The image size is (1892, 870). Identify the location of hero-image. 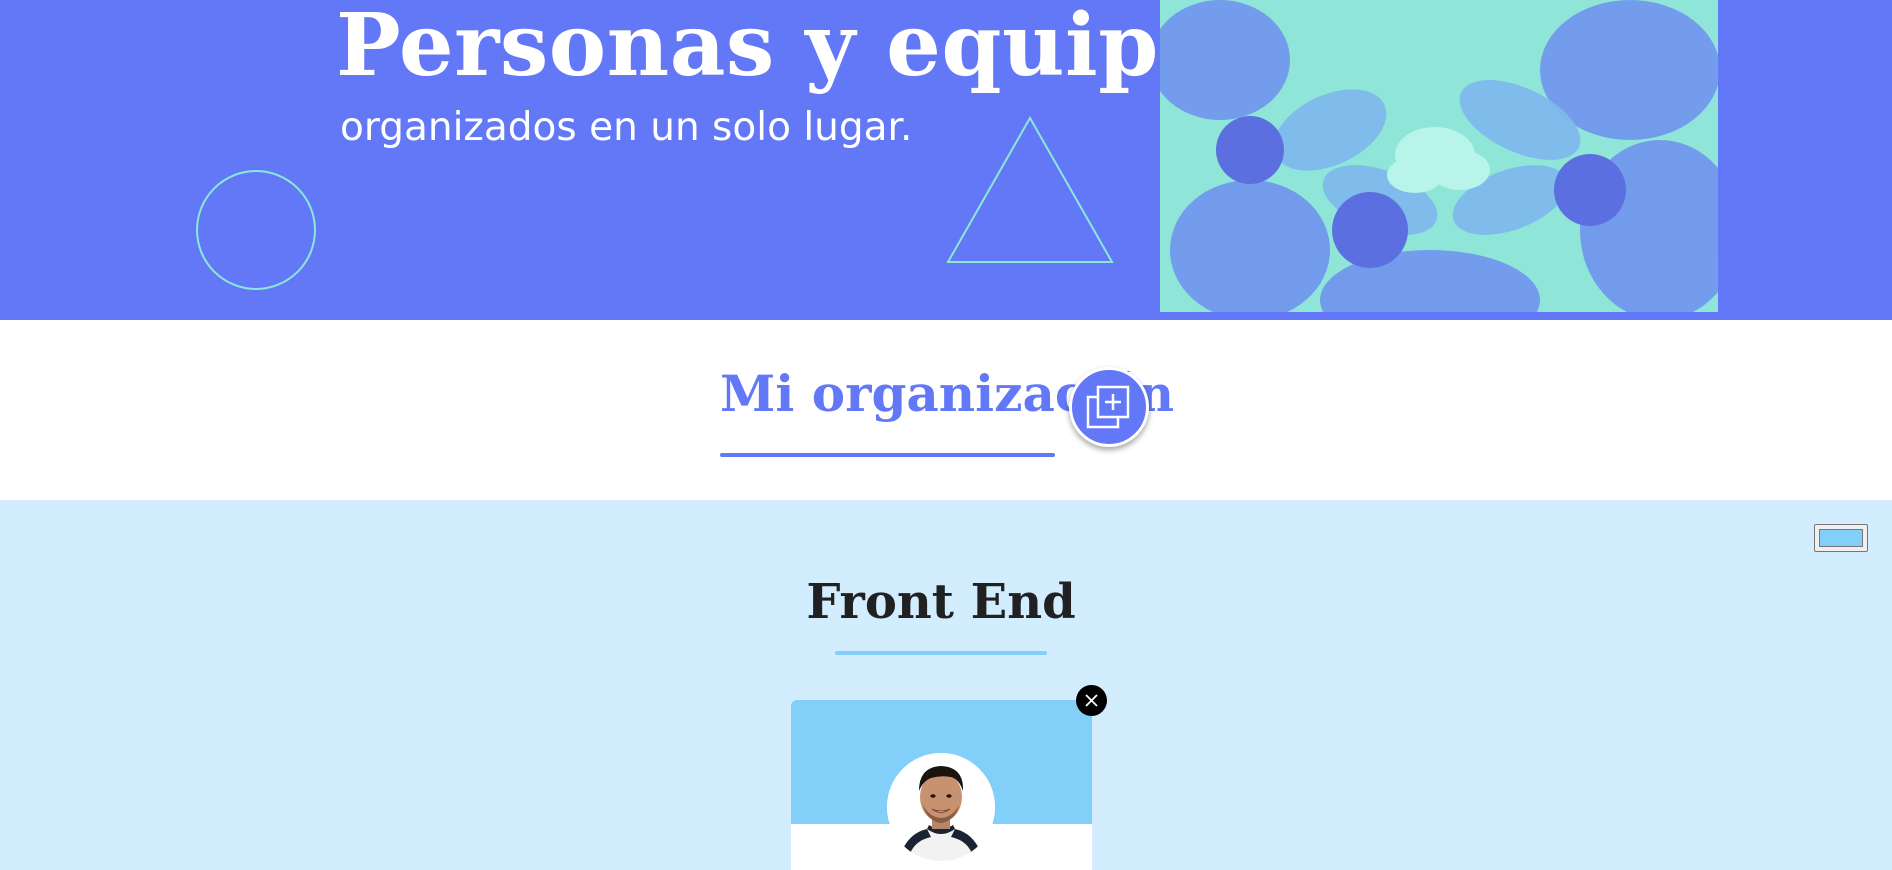
(1439, 156).